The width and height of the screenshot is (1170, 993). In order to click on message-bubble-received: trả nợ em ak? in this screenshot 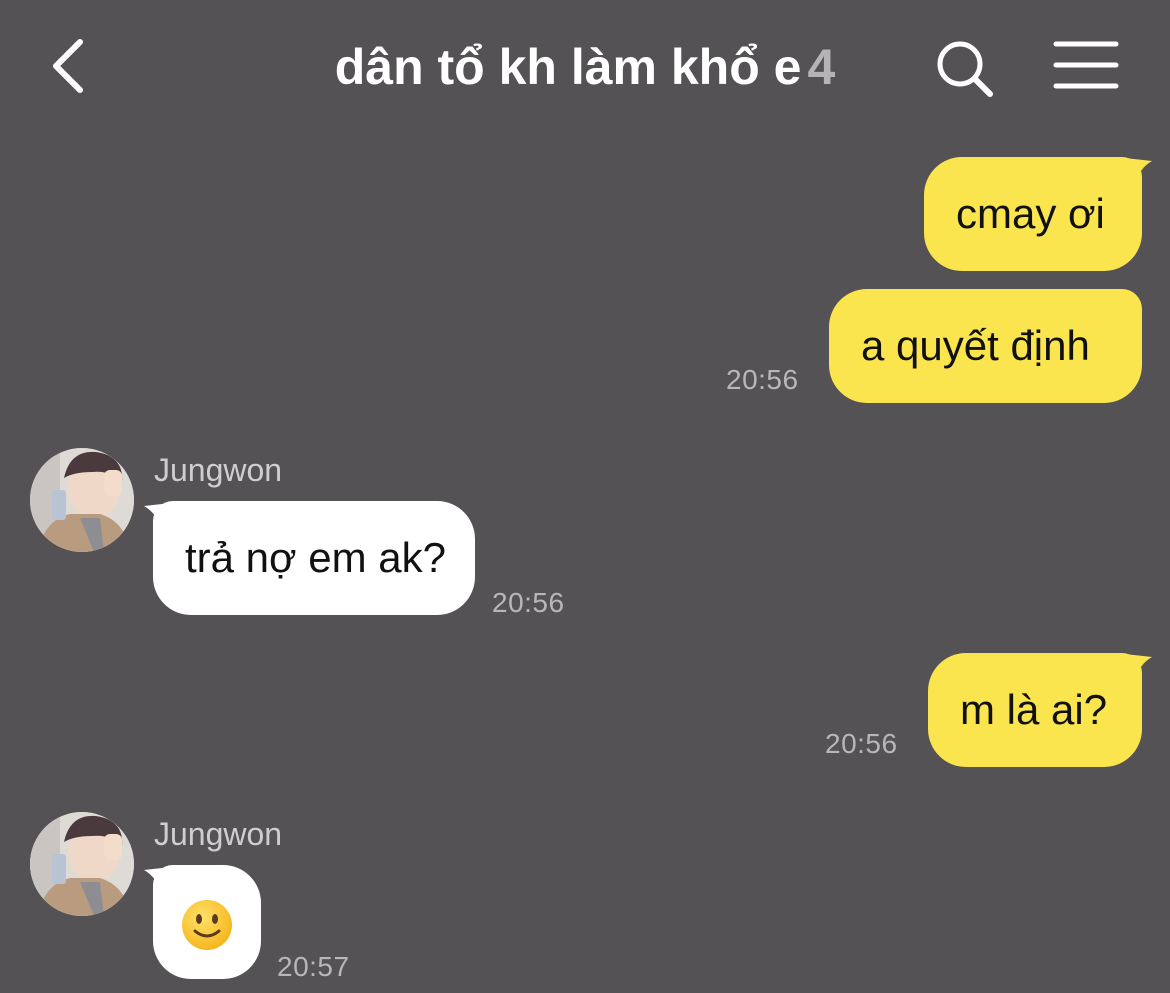, I will do `click(314, 558)`.